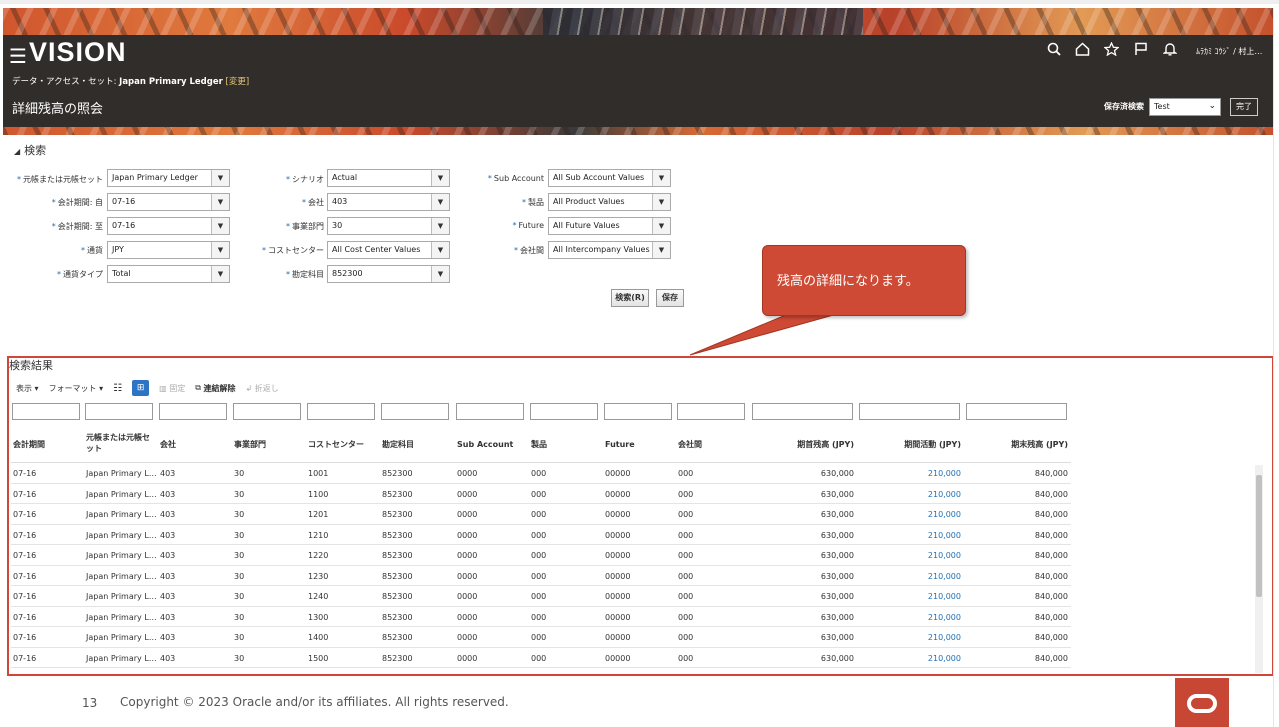  What do you see at coordinates (565, 444) in the screenshot?
I see `column-header: 製品` at bounding box center [565, 444].